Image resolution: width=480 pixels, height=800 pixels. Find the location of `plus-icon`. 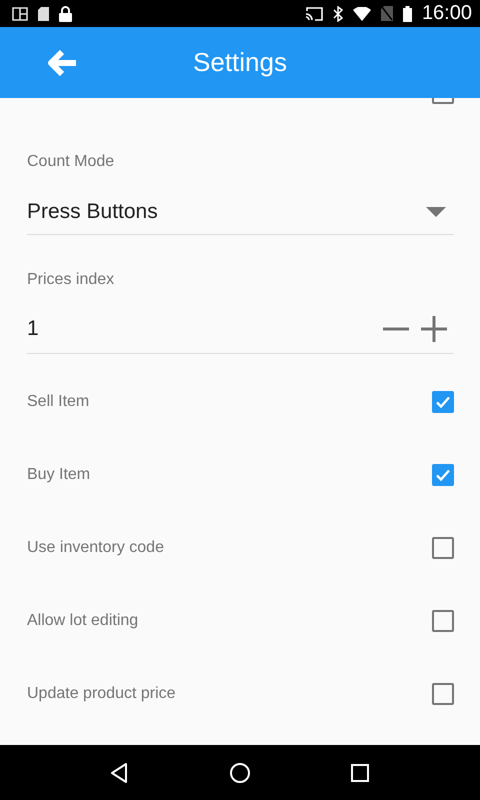

plus-icon is located at coordinates (434, 329).